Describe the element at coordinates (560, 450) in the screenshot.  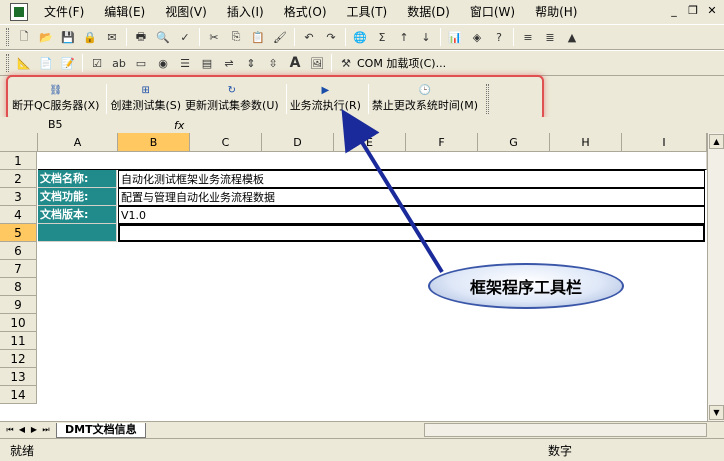
I see `status-num-lock: 数字` at that location.